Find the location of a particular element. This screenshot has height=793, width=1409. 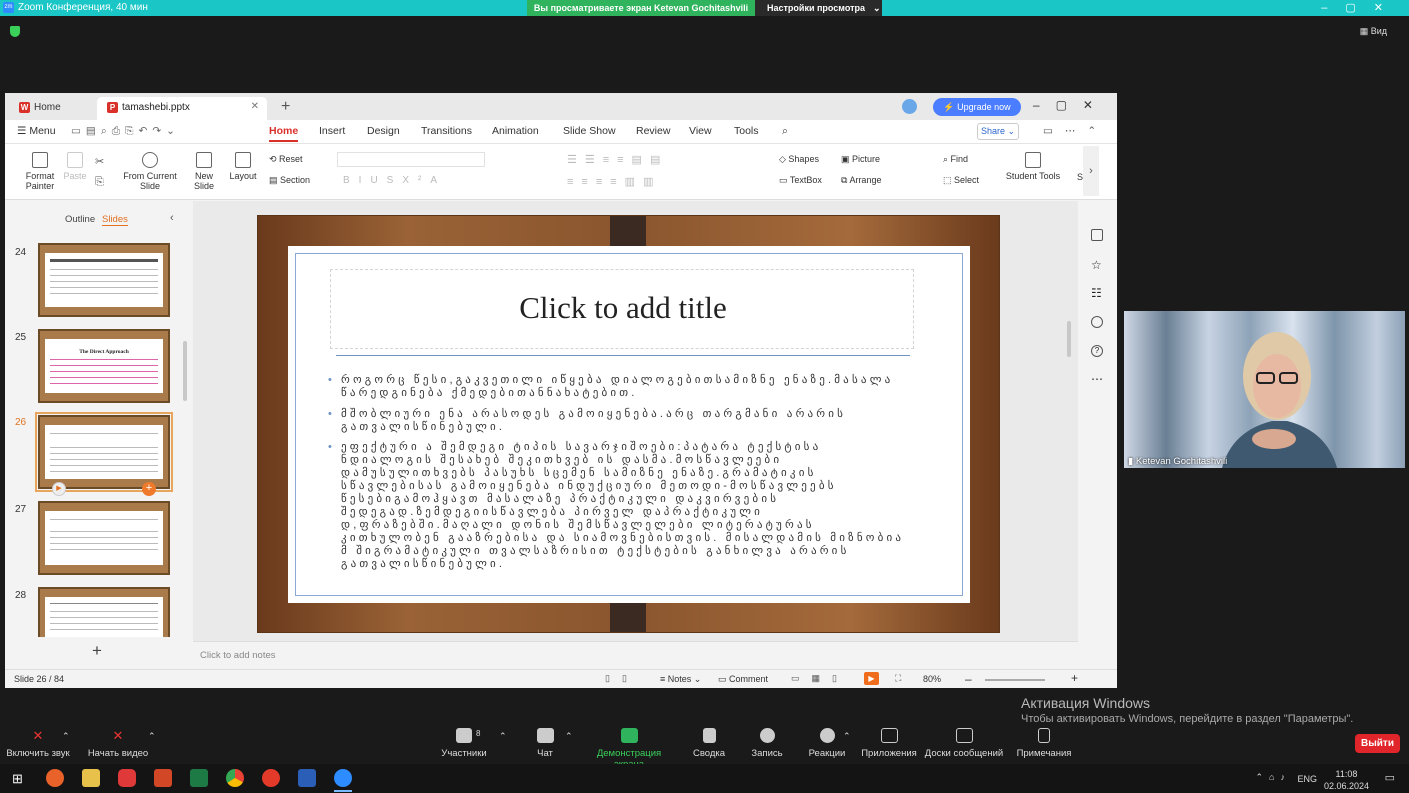

powerpoint-icon is located at coordinates (163, 778).